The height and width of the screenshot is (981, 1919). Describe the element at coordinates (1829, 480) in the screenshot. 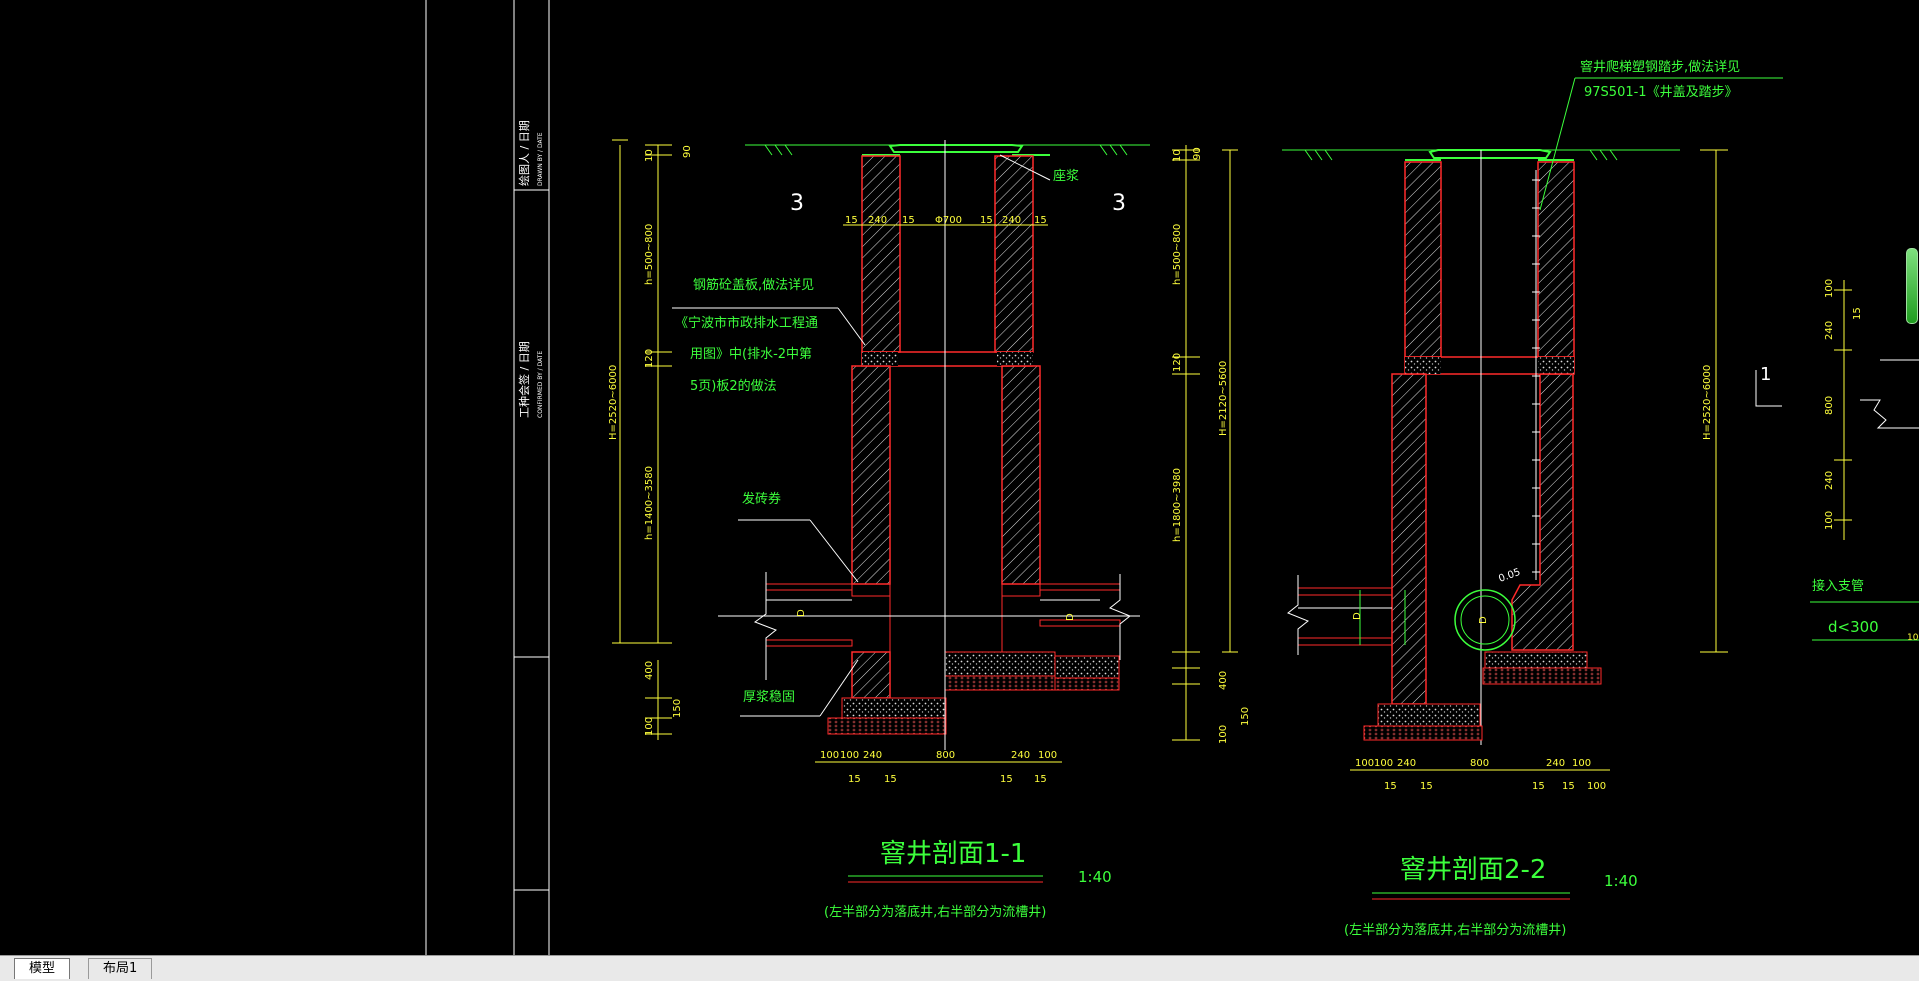

I see `rd-240b: 240` at that location.